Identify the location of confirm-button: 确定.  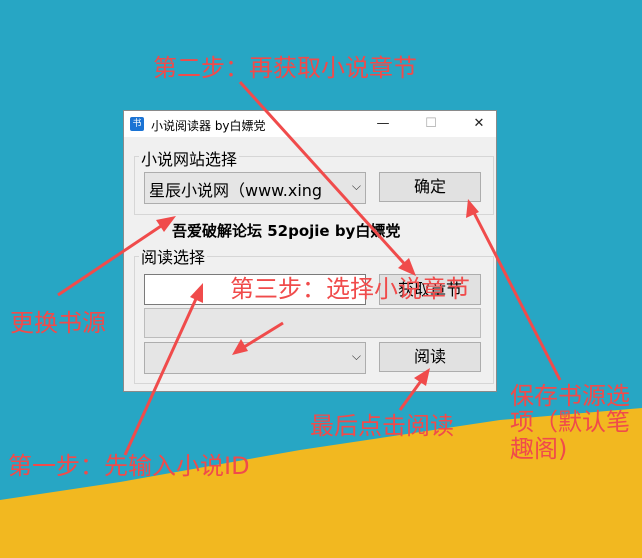
(430, 187).